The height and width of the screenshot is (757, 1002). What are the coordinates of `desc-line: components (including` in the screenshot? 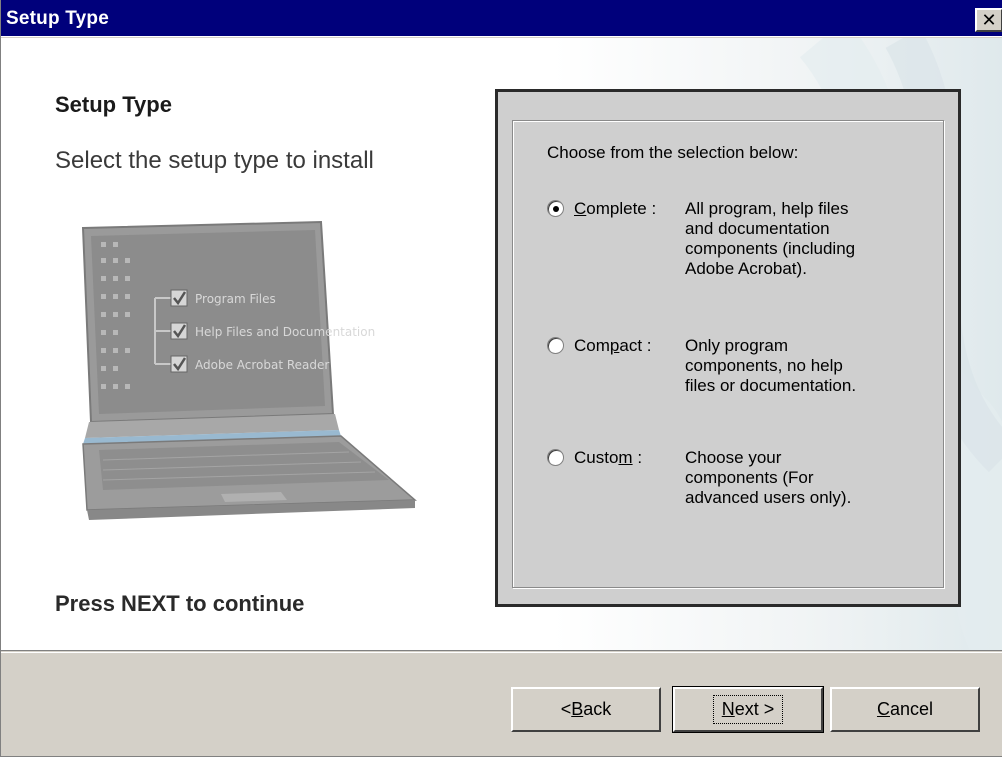 It's located at (770, 248).